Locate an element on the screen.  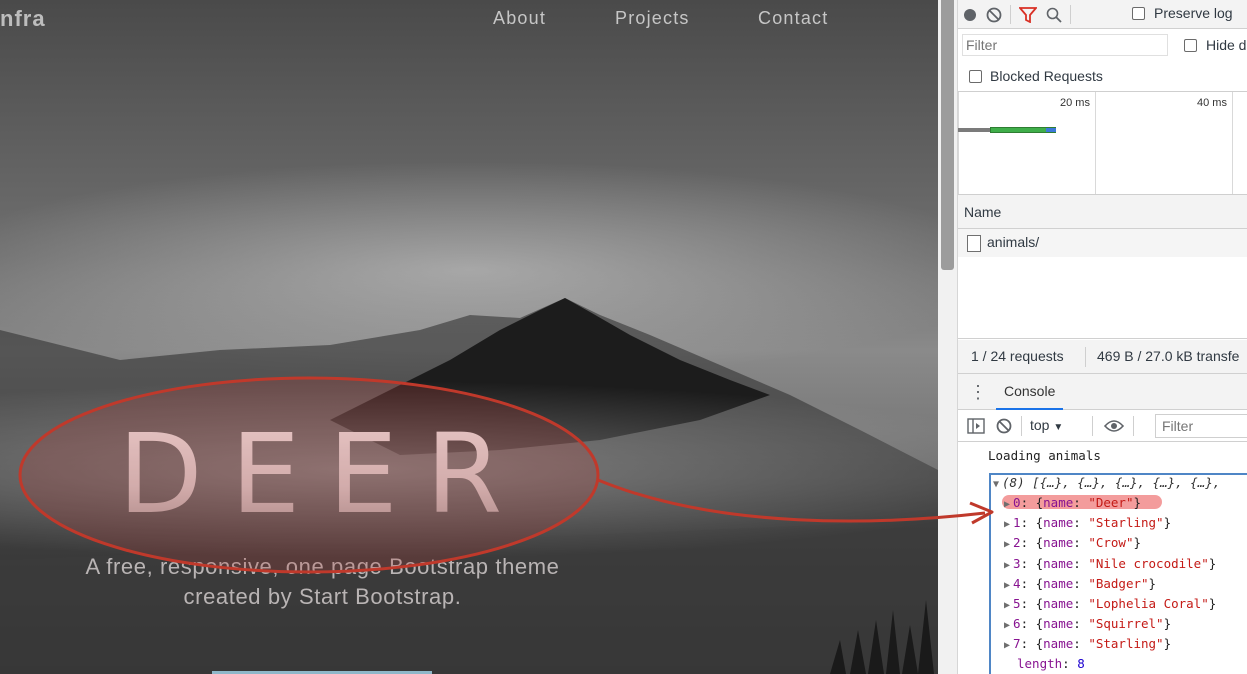
array-item-0: ▶ 0: {name: "Deer"} is located at coordinates (1072, 502).